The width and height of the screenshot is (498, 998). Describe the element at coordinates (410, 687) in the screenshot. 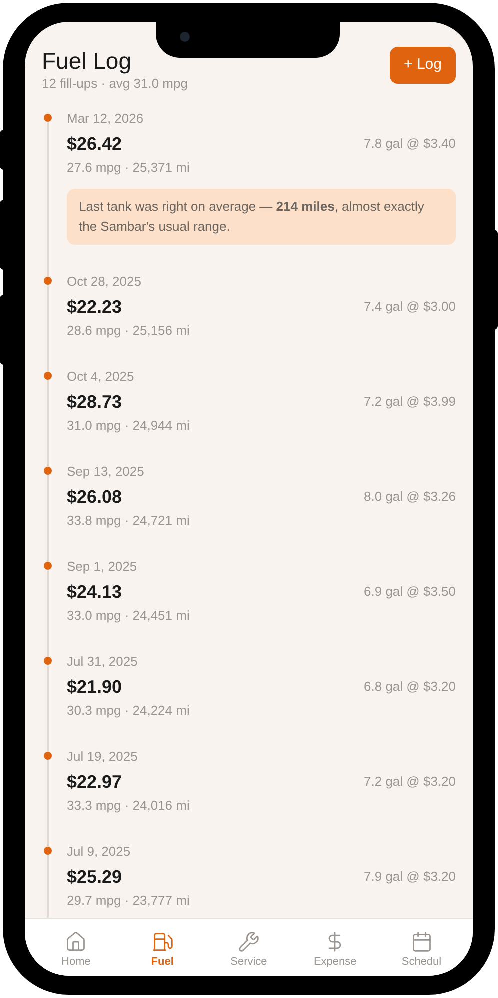

I see `entry-volume: 6.8 gal @ $3.20` at that location.